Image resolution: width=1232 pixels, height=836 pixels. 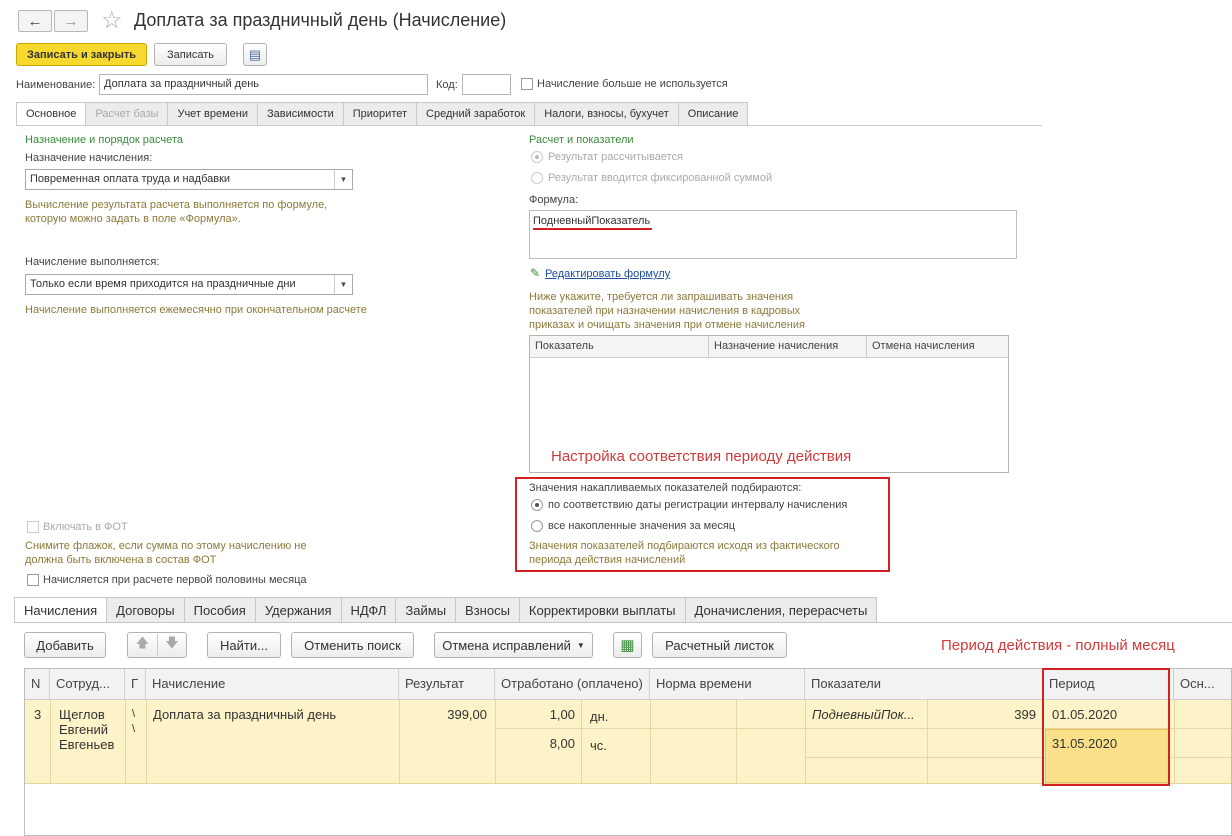 What do you see at coordinates (529, 125) in the screenshot?
I see `tabs-divider` at bounding box center [529, 125].